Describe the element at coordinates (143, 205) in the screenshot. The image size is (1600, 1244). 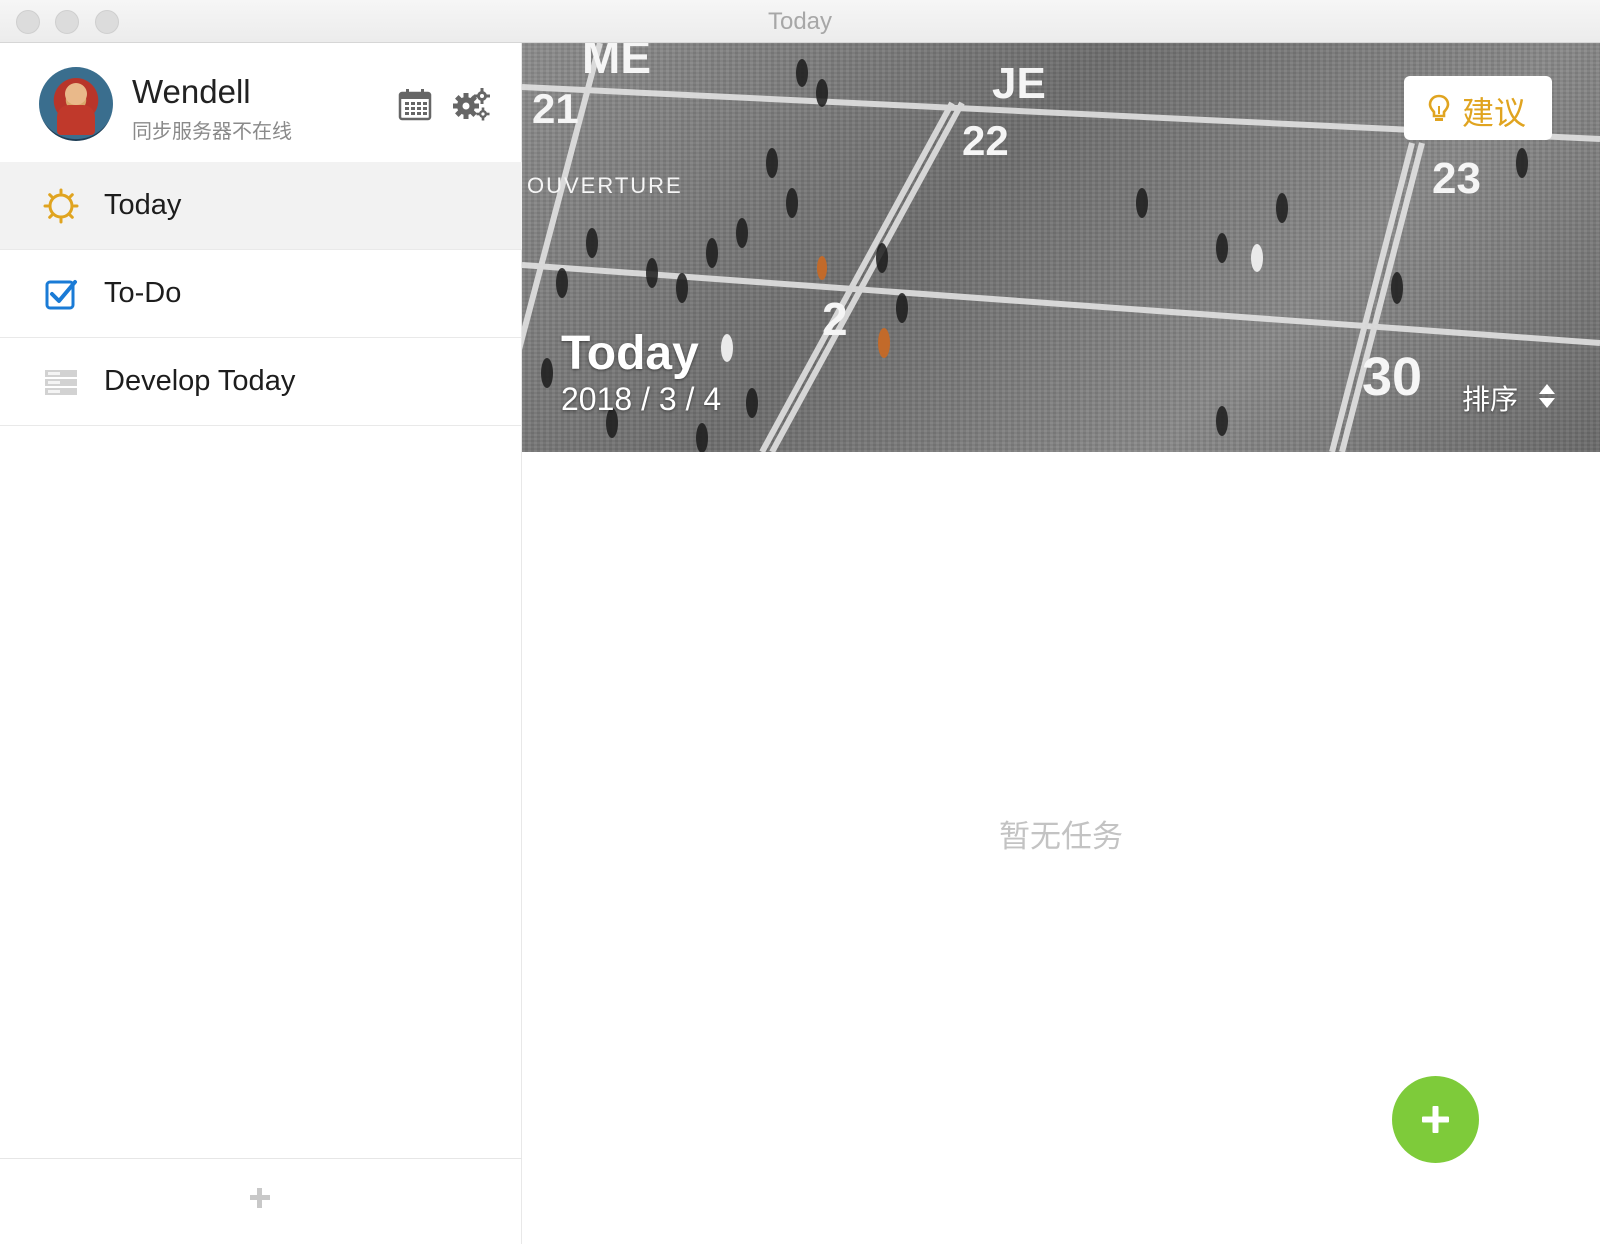
I see `sidebar-item-label: Today` at that location.